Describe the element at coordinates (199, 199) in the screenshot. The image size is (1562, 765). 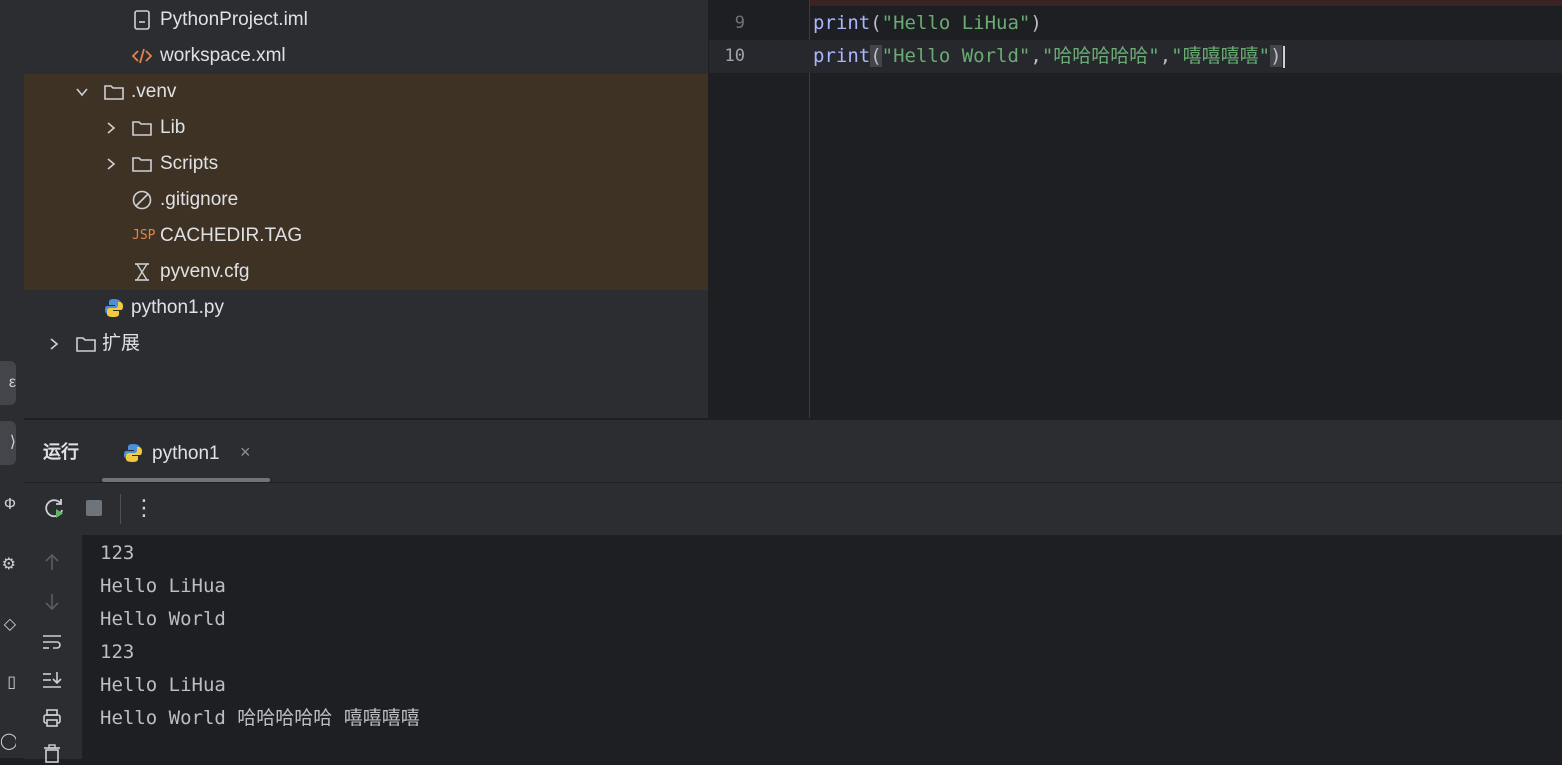
I see `tree-item-label: .gitignore` at that location.